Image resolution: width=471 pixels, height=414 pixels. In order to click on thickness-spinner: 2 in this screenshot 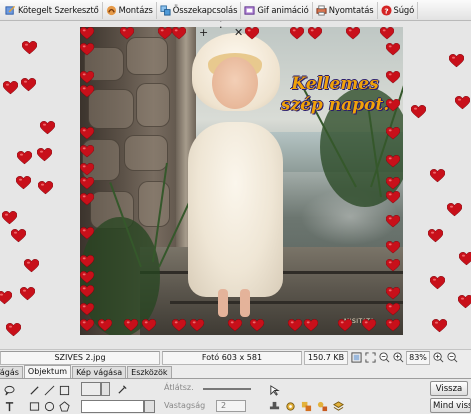, I will do `click(231, 406)`.